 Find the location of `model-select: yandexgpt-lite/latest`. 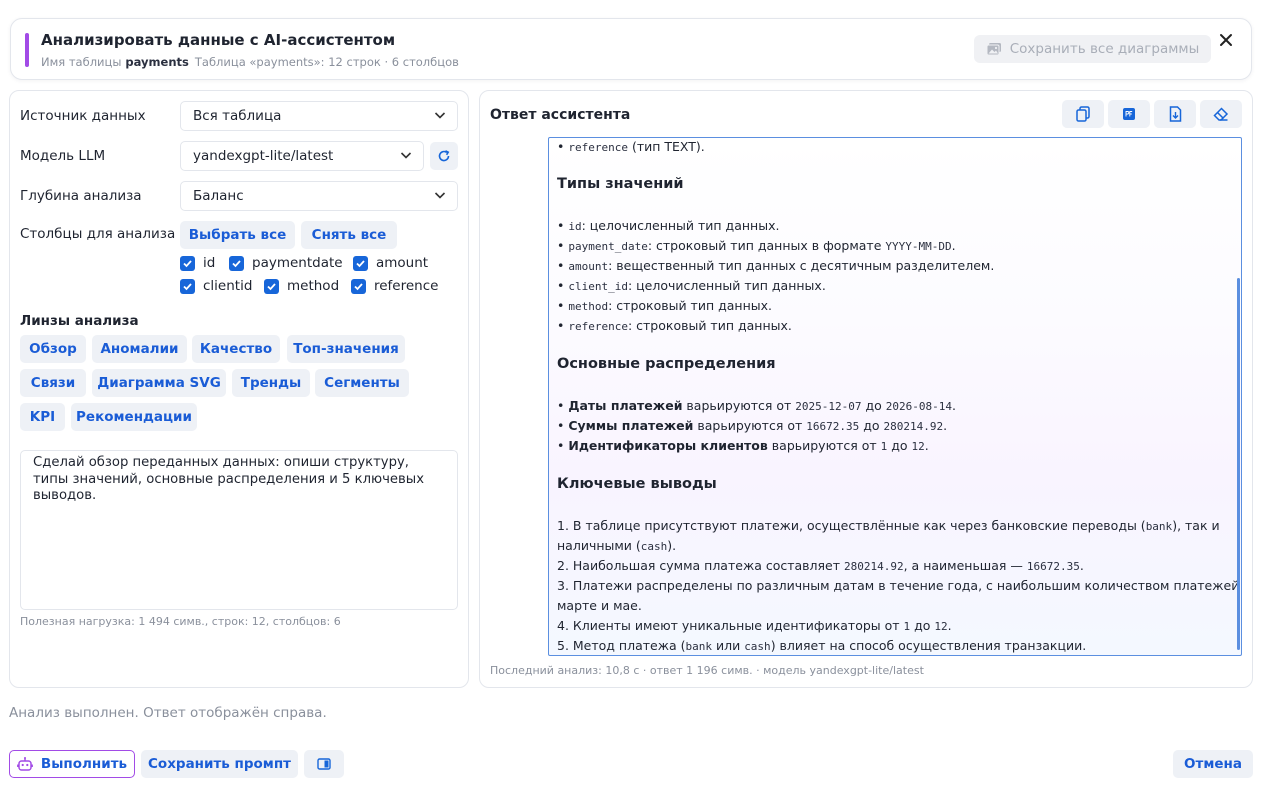

model-select: yandexgpt-lite/latest is located at coordinates (302, 156).